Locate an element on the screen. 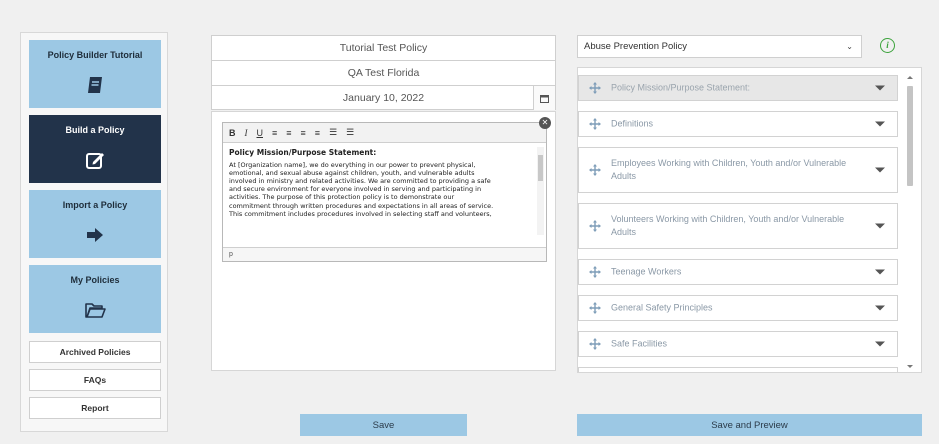 The image size is (939, 444). editor-heading: Policy Mission/Purpose Statement: is located at coordinates (303, 153).